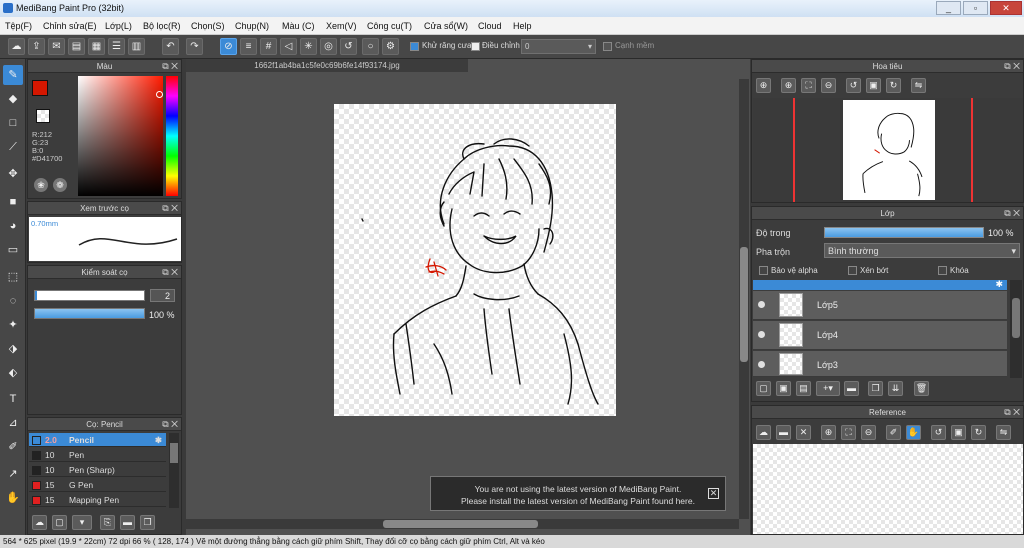 Image resolution: width=1024 pixels, height=548 pixels. Describe the element at coordinates (97, 440) in the screenshot. I see `brush-item-pencil: 2.0 Pencil ✱` at that location.